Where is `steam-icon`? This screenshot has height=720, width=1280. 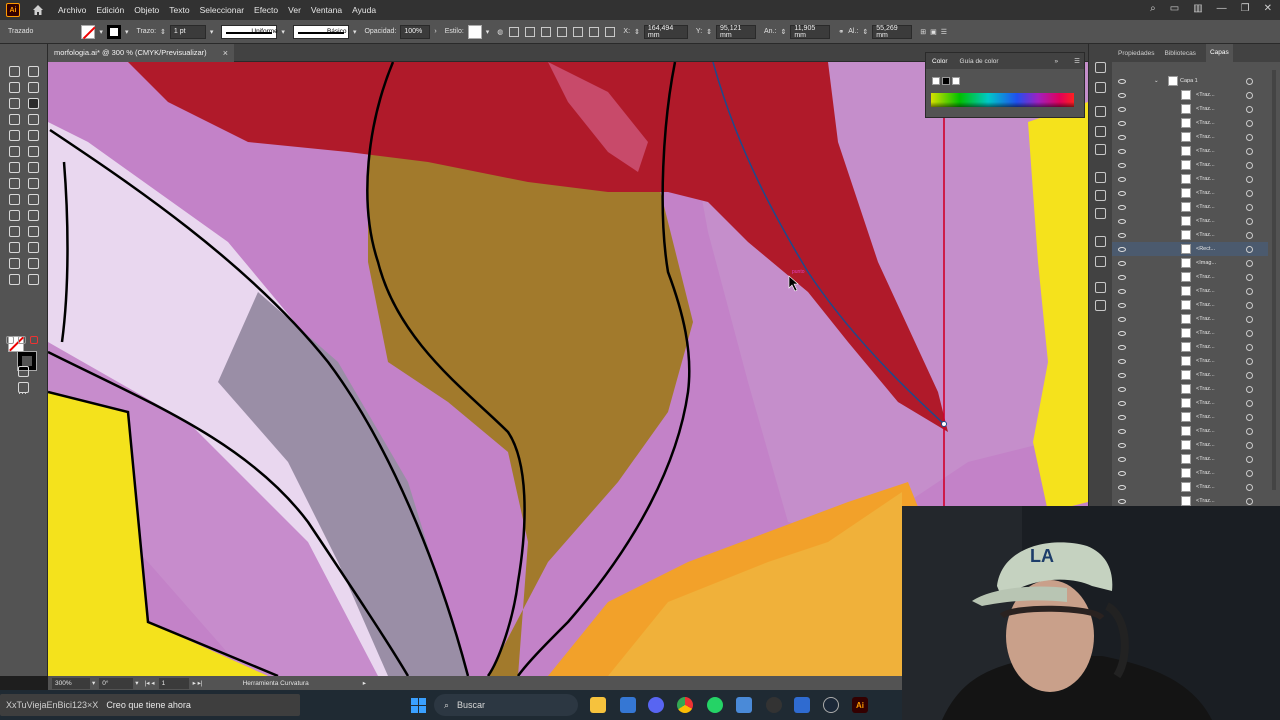
steam-icon is located at coordinates (831, 705).